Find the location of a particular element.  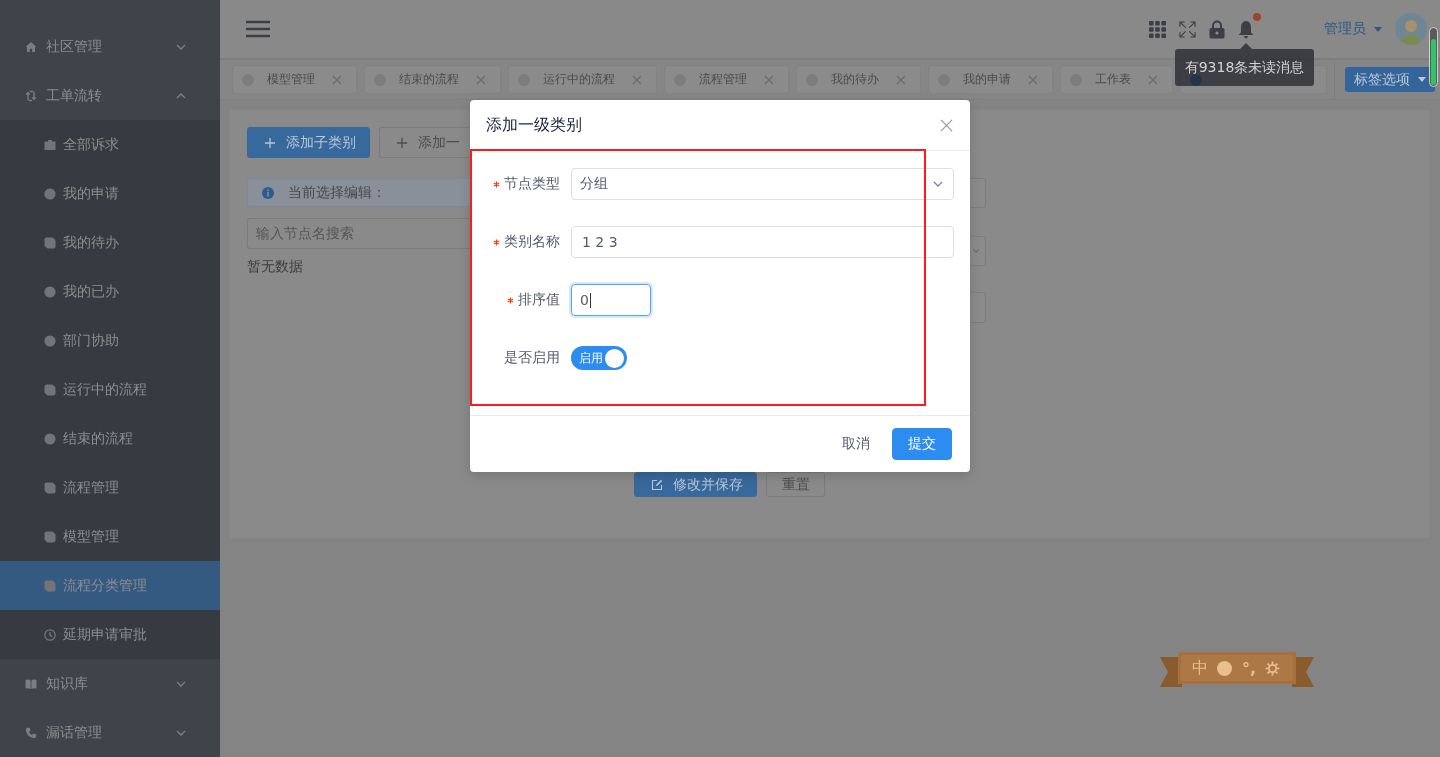

punctuation-toggle: °, is located at coordinates (1249, 668).